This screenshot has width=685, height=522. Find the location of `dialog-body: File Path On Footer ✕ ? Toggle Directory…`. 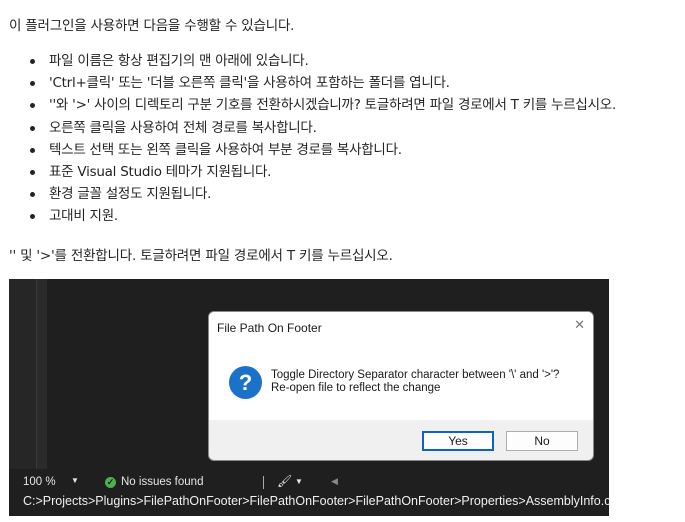

dialog-body: File Path On Footer ✕ ? Toggle Directory… is located at coordinates (401, 366).